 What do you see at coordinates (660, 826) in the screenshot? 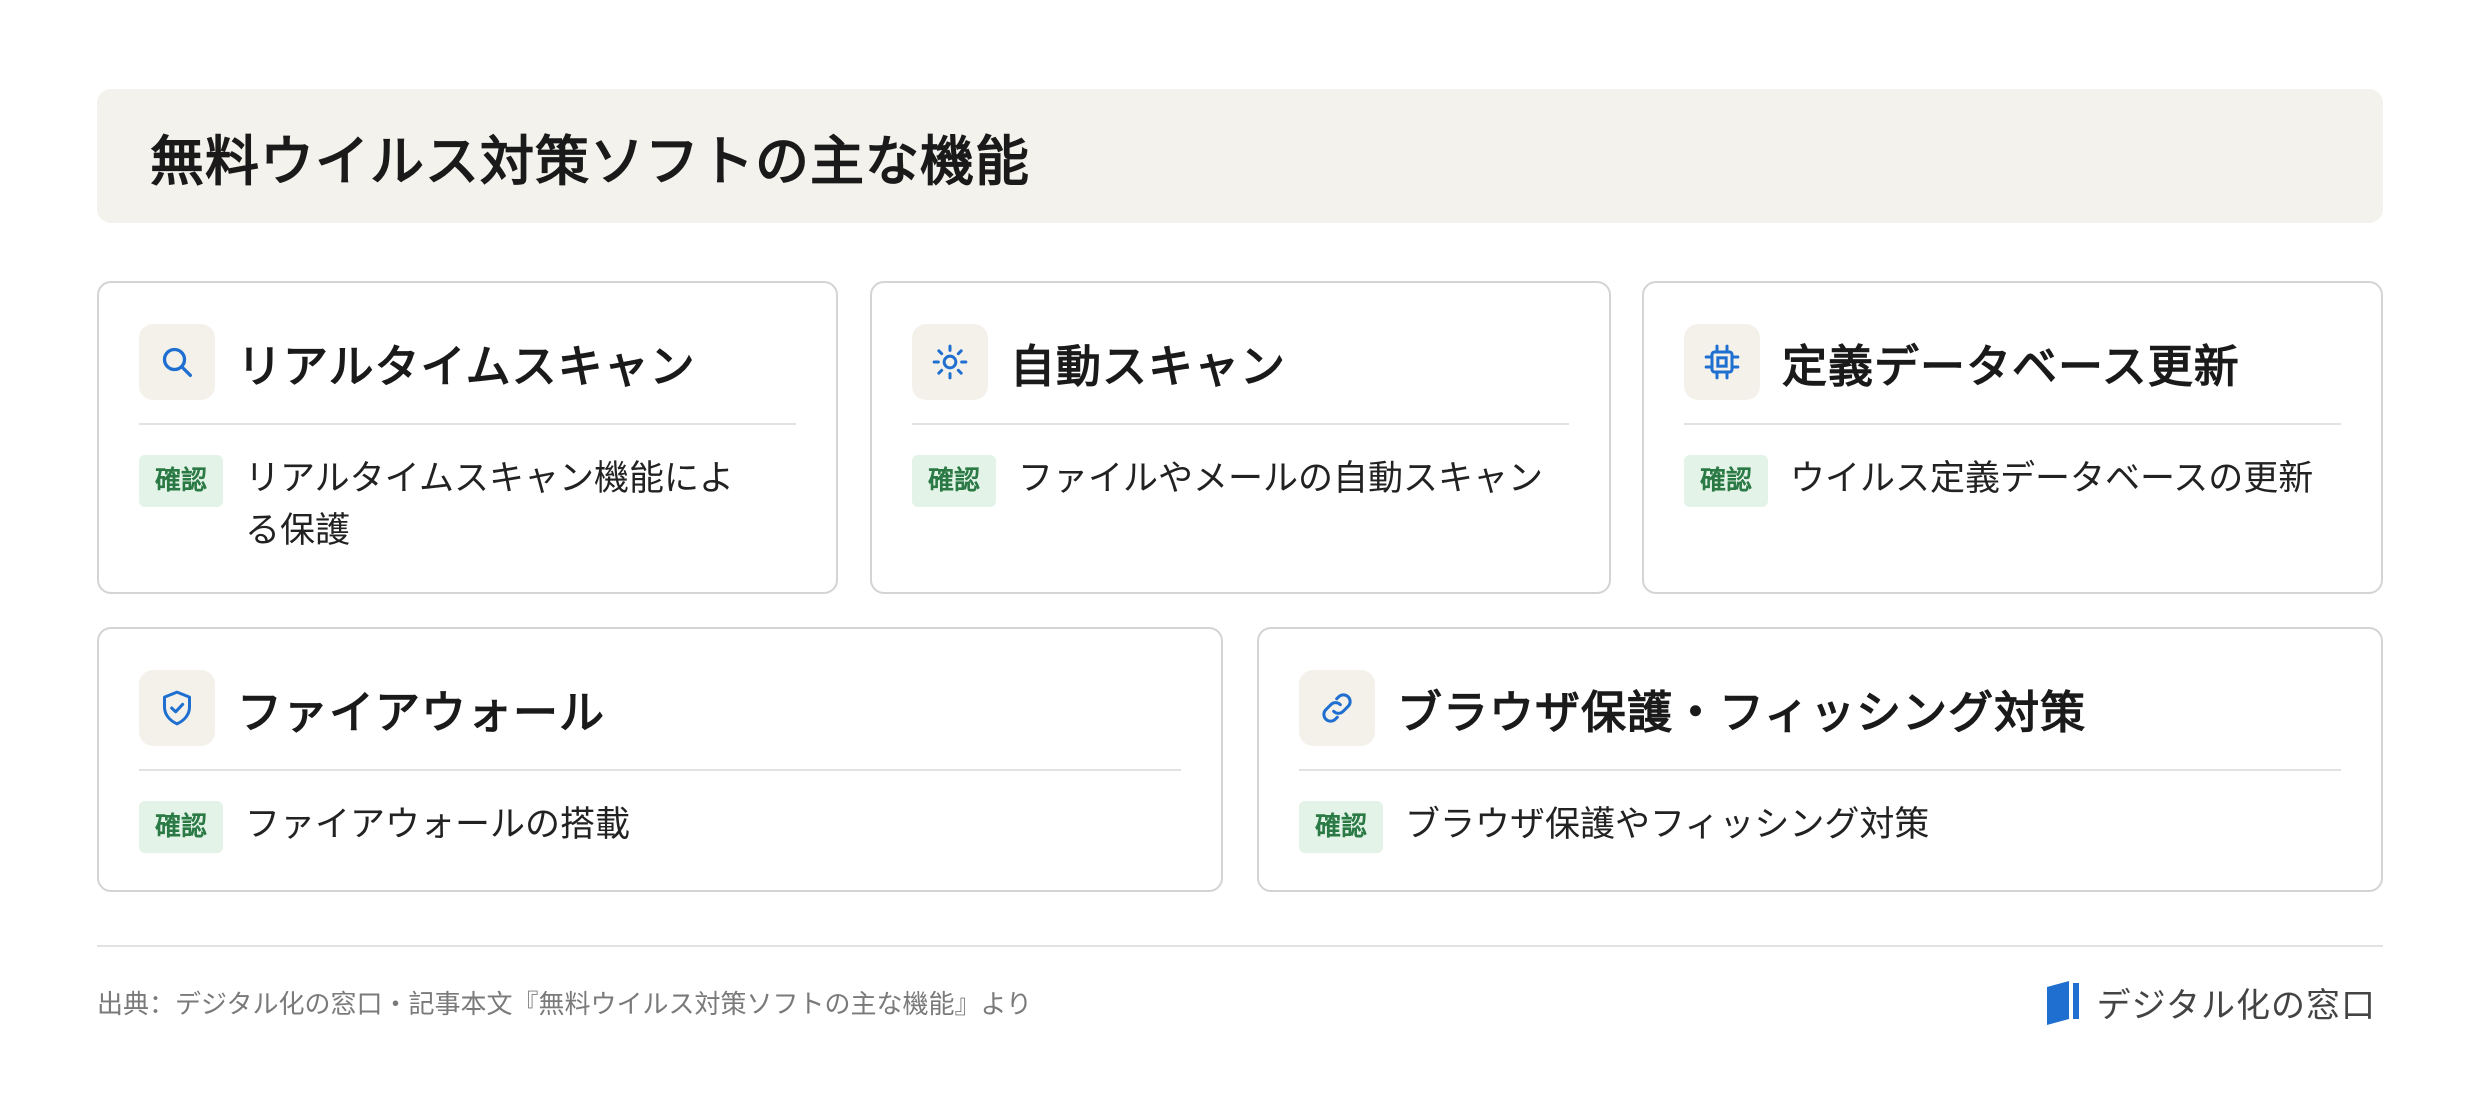
I see `card-body: 確認 ファイアウォールの搭載` at bounding box center [660, 826].